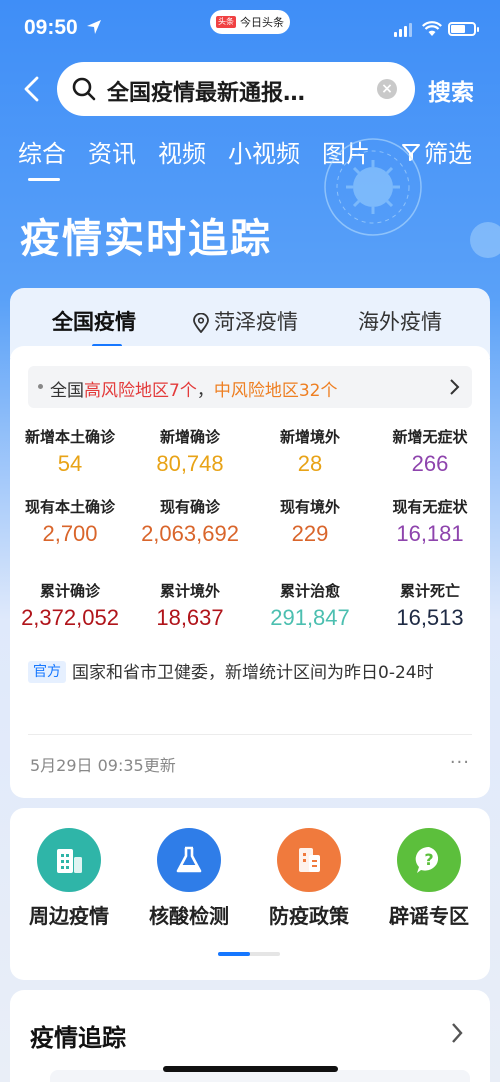  Describe the element at coordinates (69, 507) in the screenshot. I see `stat-label: 现有本土确诊` at that location.